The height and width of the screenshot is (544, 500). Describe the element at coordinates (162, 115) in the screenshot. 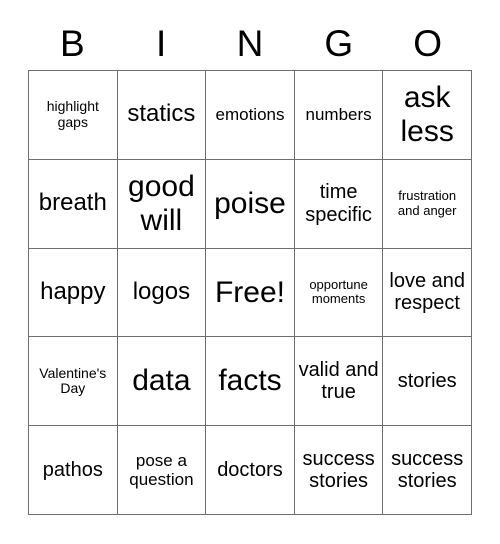

I see `bingo-cell: statics` at that location.